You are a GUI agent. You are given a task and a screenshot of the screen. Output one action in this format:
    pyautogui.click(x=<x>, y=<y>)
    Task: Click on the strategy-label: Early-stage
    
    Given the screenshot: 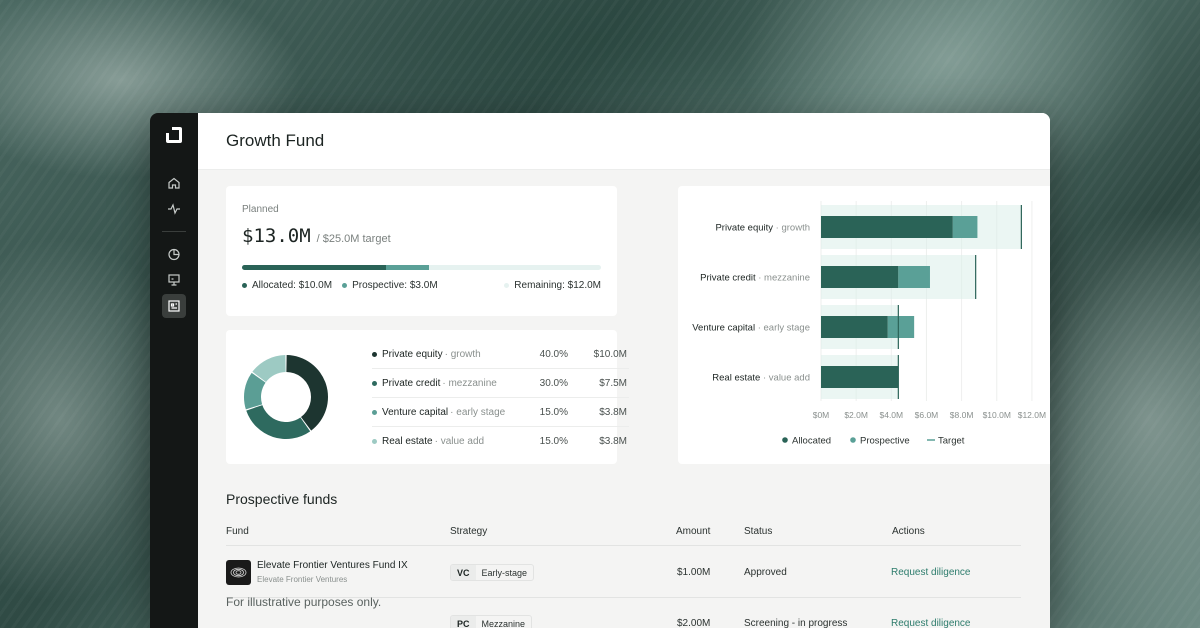 What is the action you would take?
    pyautogui.click(x=504, y=572)
    